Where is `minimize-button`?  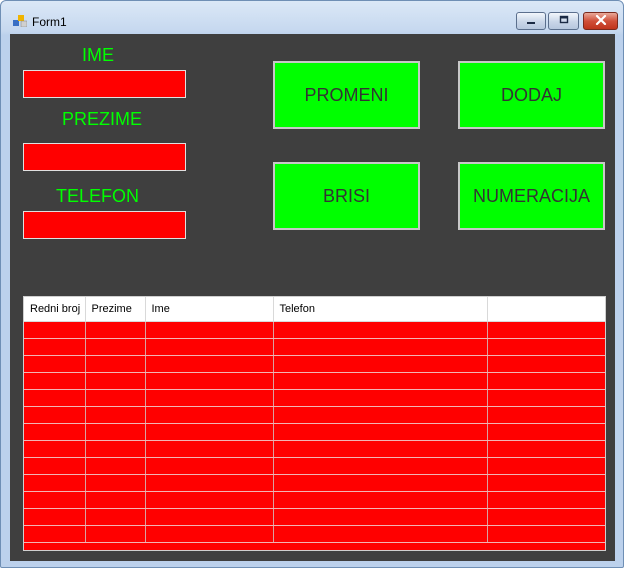
minimize-button is located at coordinates (531, 21).